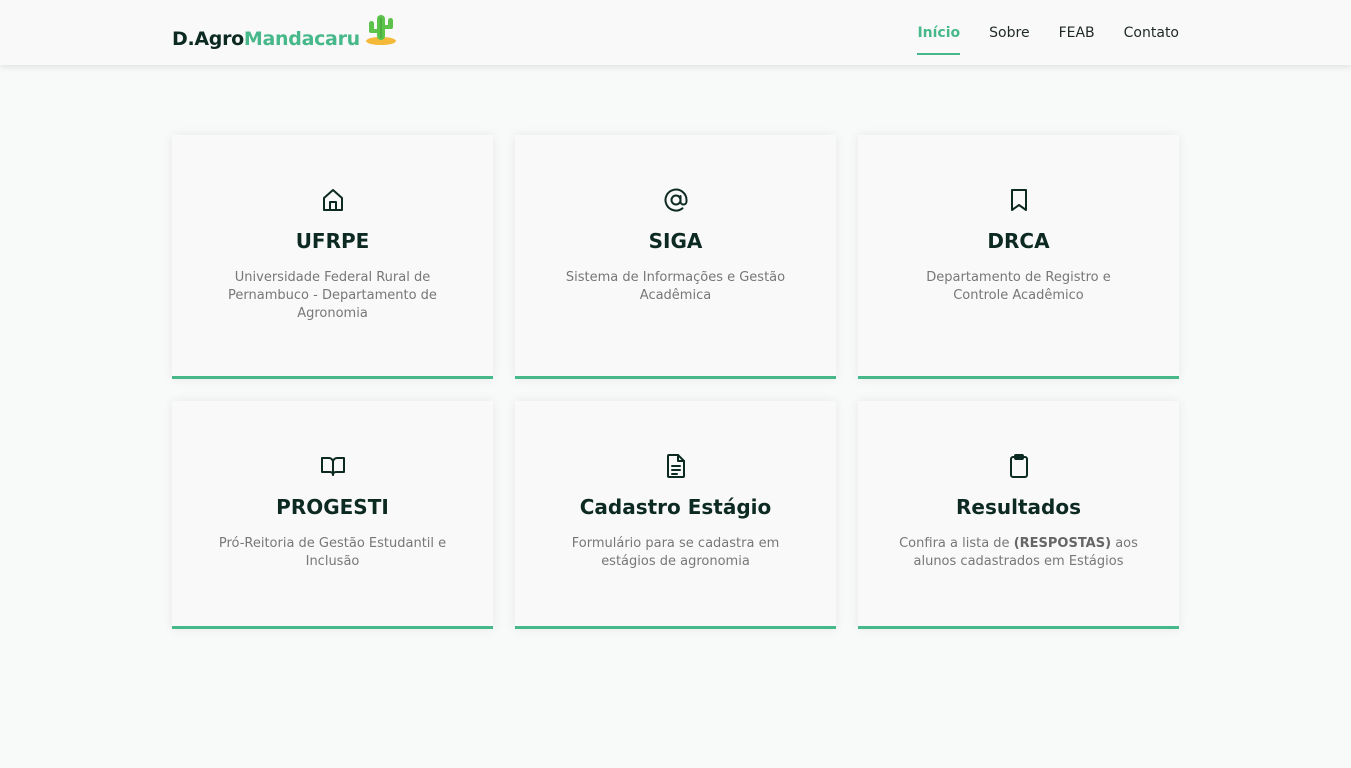  Describe the element at coordinates (381, 30) in the screenshot. I see `cactus-icon` at that location.